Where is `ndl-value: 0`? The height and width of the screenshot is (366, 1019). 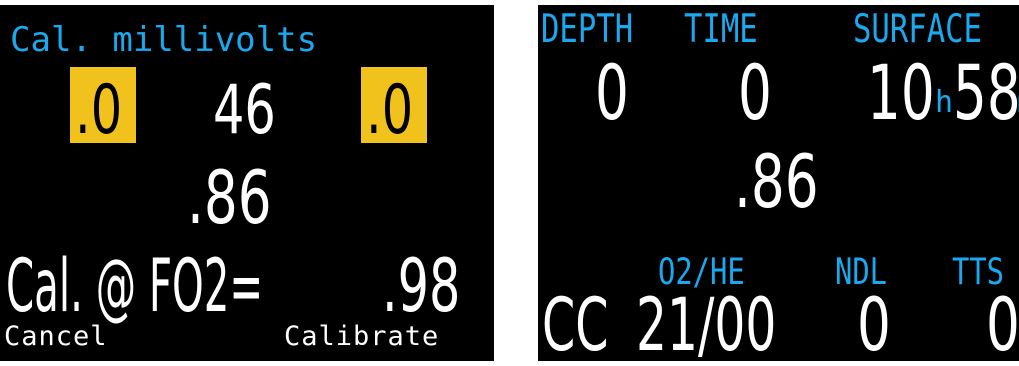
ndl-value: 0 is located at coordinates (874, 322).